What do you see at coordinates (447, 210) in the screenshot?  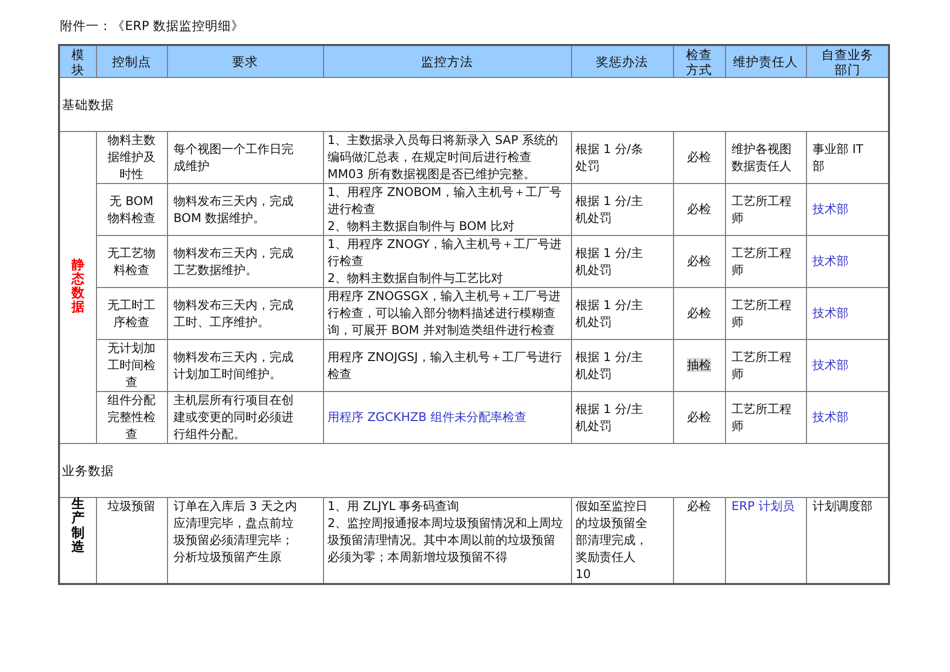 I see `table-cell: 1、用程序 ZNOBOM，输入主机号＋工厂号进行检查 2、物料主数据自制件与 BOM 比对` at bounding box center [447, 210].